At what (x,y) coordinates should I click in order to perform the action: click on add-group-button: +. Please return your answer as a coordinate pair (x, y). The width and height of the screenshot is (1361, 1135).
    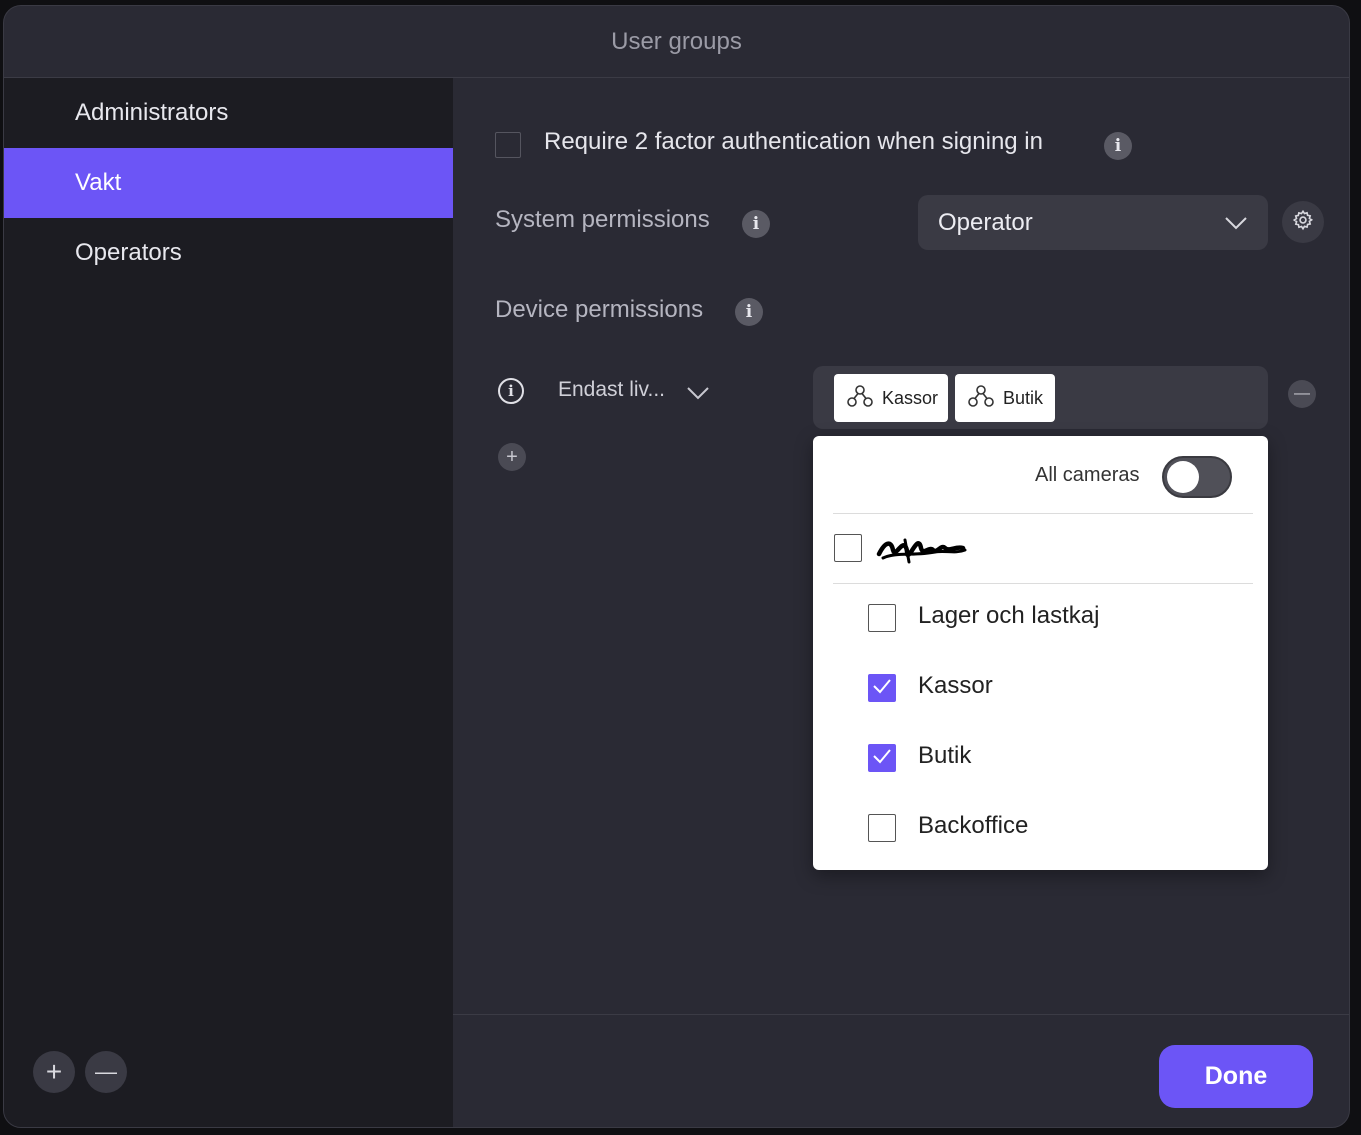
    Looking at the image, I should click on (54, 1072).